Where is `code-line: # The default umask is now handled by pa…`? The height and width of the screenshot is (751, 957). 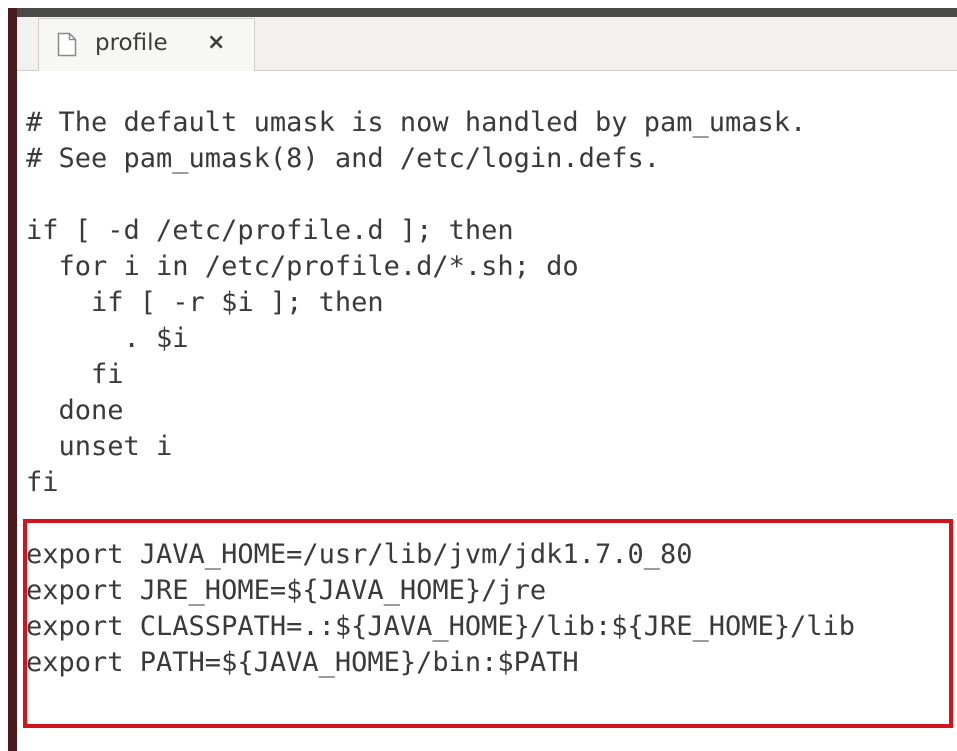 code-line: # The default umask is now handled by pa… is located at coordinates (416, 122).